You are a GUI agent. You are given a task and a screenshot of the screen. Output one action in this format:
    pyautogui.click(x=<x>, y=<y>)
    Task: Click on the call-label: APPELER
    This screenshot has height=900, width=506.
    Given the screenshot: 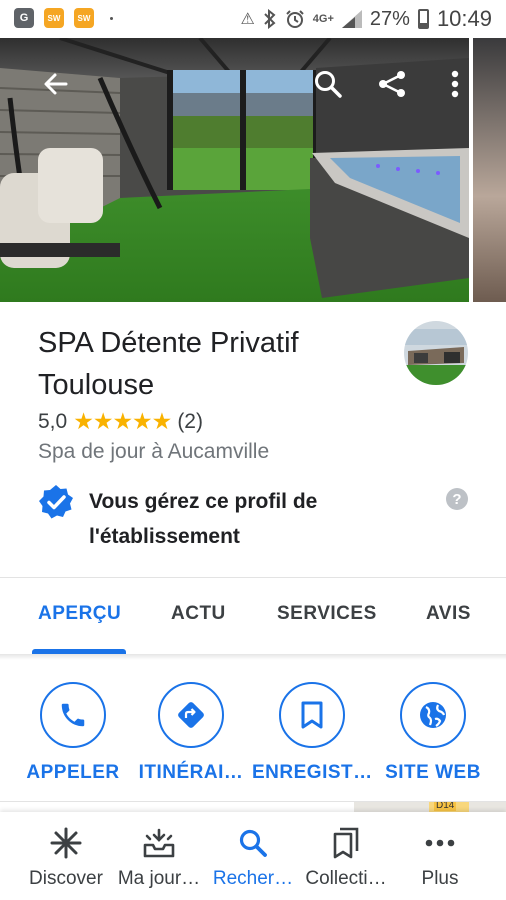 What is the action you would take?
    pyautogui.click(x=73, y=772)
    